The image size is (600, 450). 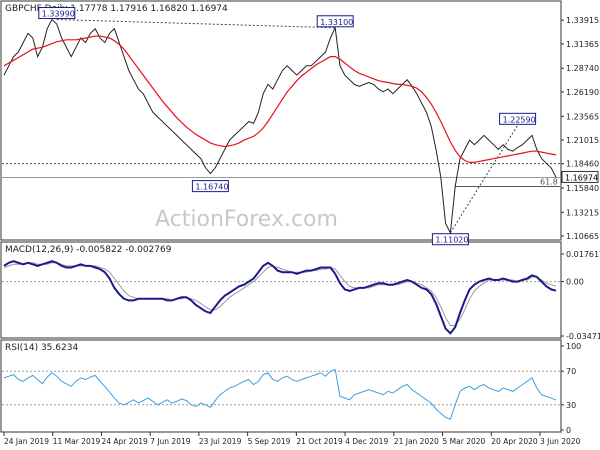 What do you see at coordinates (582, 44) in the screenshot?
I see `price-tick-label: 1.31365` at bounding box center [582, 44].